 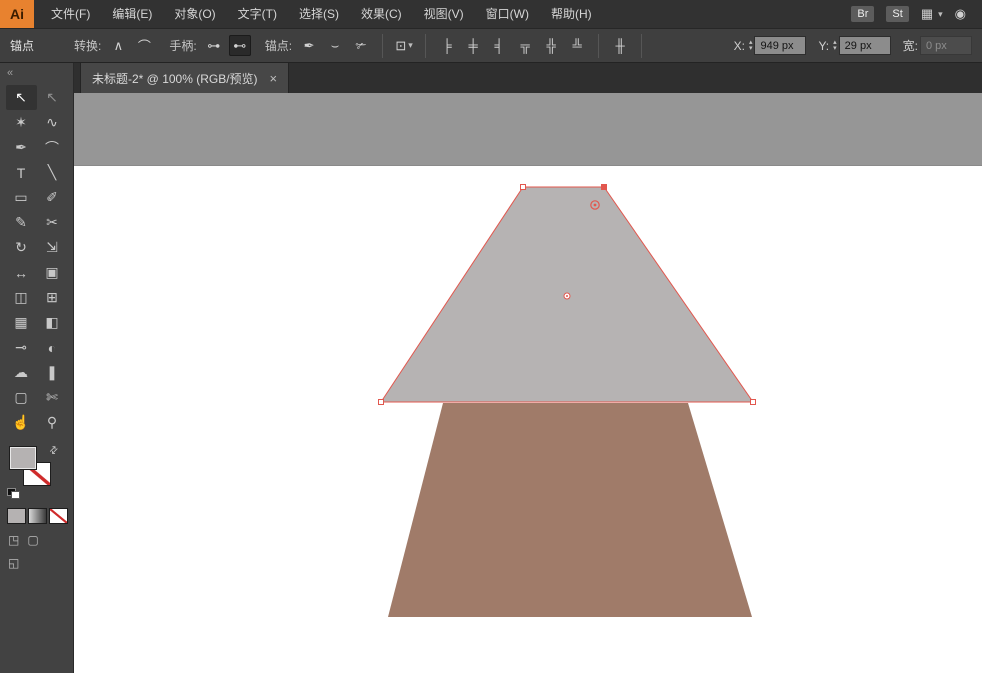 What do you see at coordinates (52, 222) in the screenshot?
I see `scissors-tool: ✂` at bounding box center [52, 222].